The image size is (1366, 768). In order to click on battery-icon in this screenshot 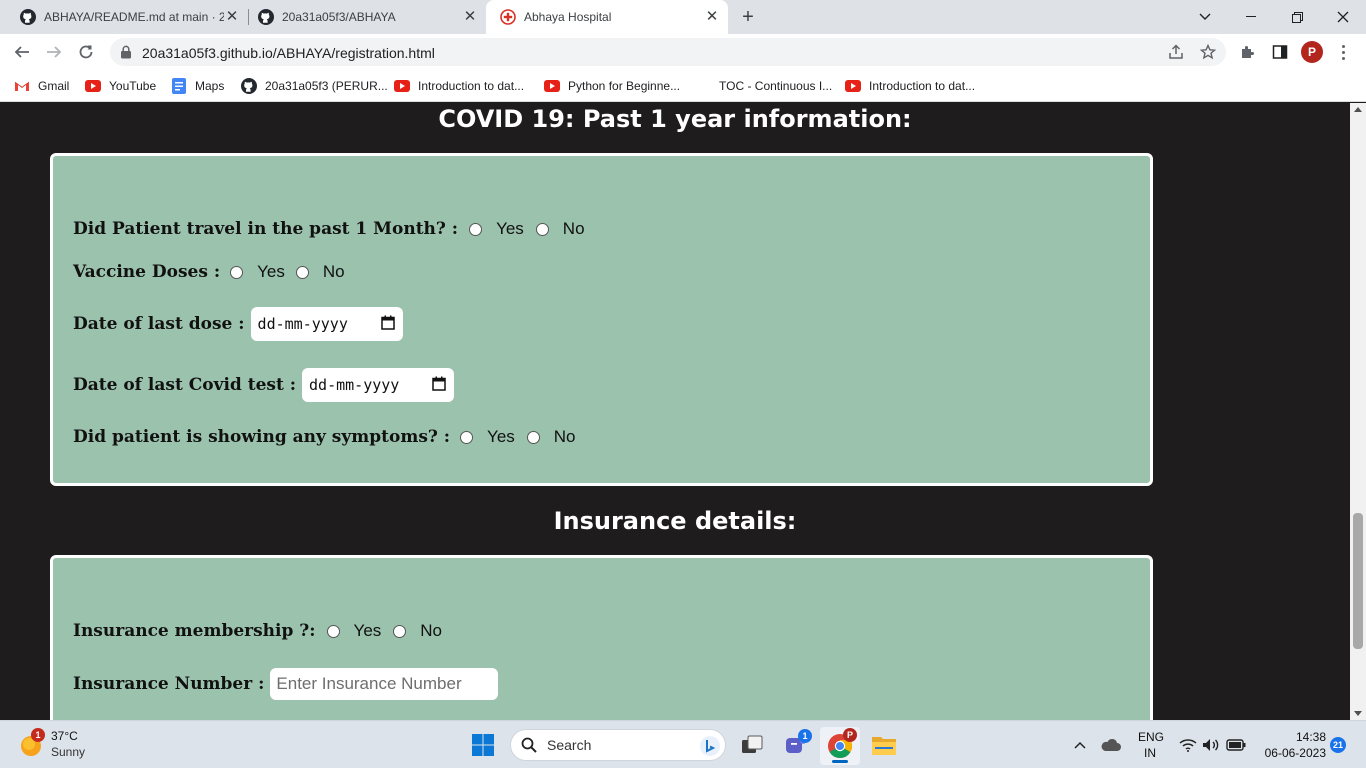, I will do `click(1236, 745)`.